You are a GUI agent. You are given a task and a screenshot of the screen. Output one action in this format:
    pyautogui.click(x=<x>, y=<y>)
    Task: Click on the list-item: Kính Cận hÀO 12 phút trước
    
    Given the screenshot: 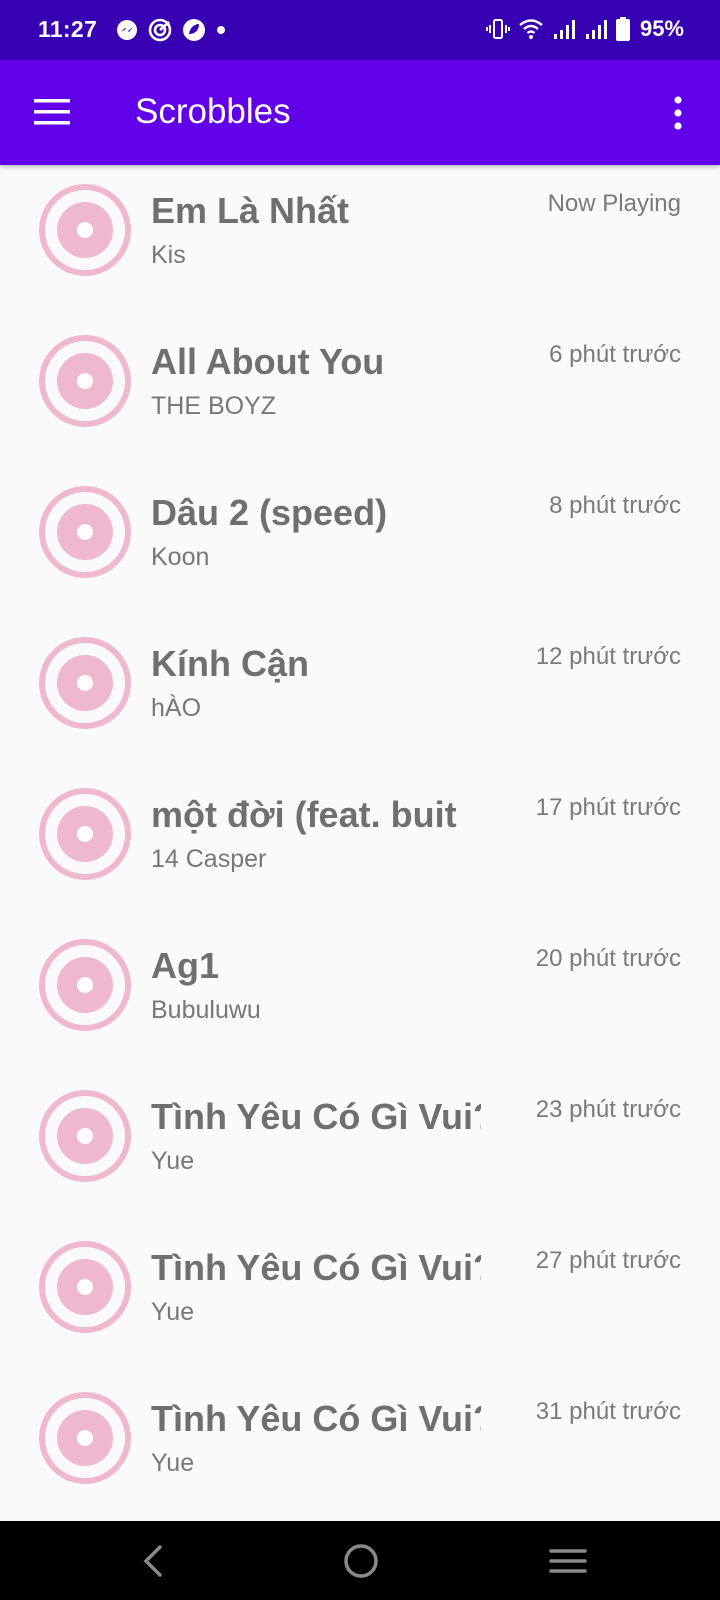 What is the action you would take?
    pyautogui.click(x=360, y=693)
    